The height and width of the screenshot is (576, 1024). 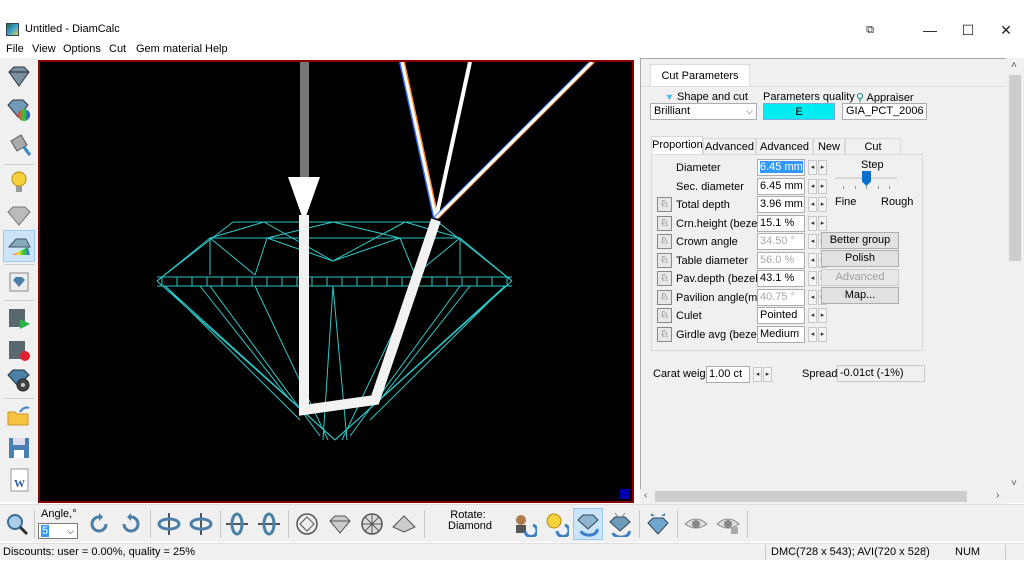 What do you see at coordinates (784, 154) in the screenshot?
I see `tab-advanced-2: Advanced 2` at bounding box center [784, 154].